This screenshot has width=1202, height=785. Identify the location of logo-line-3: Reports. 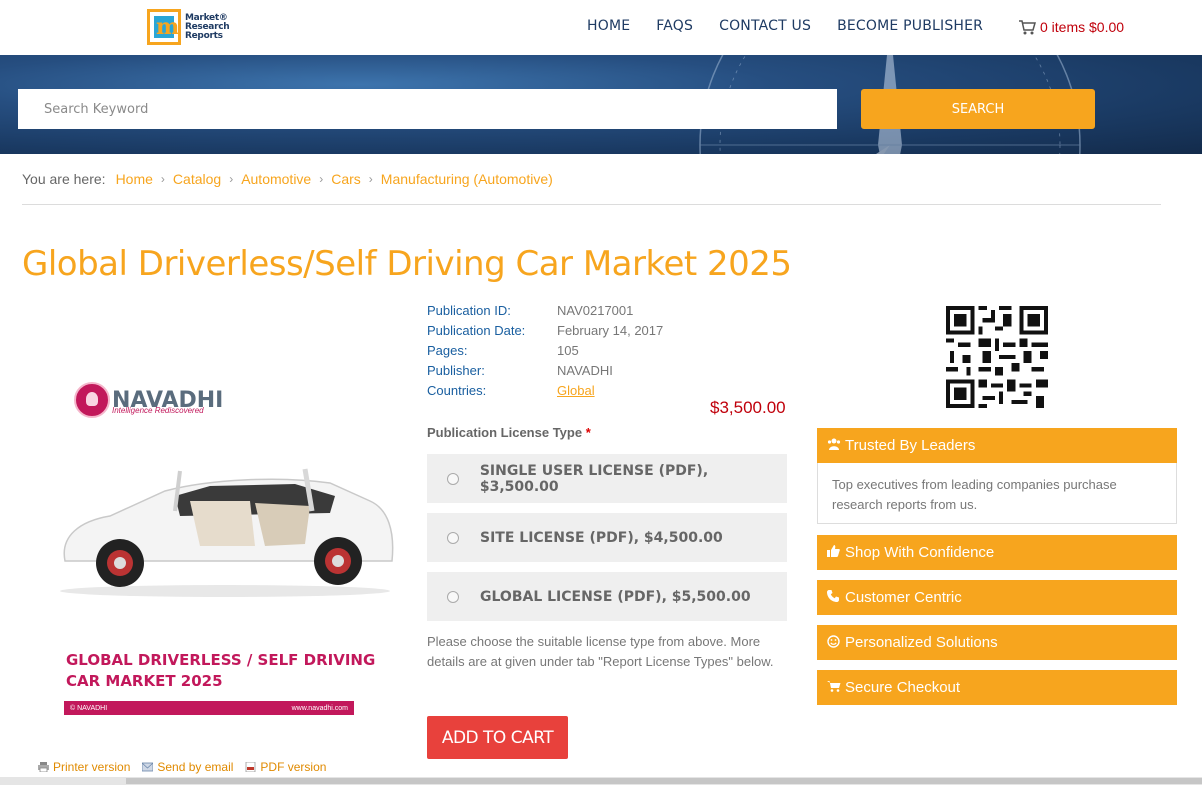
(204, 35).